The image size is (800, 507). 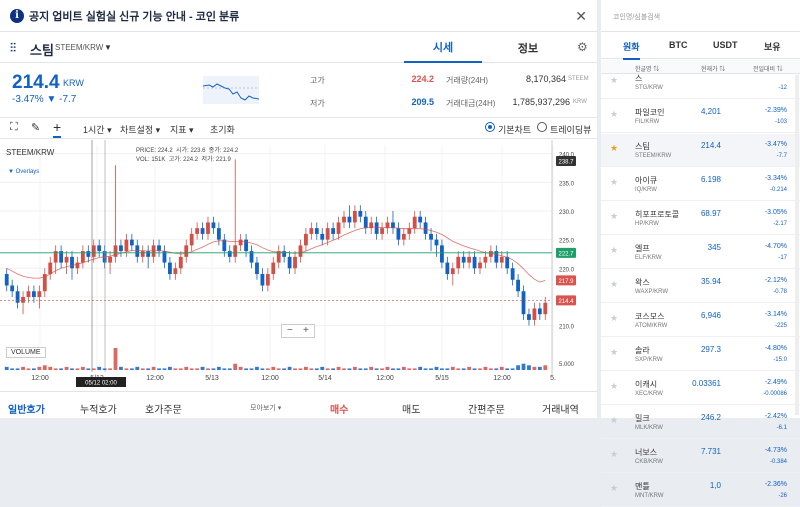 What do you see at coordinates (385, 378) in the screenshot?
I see `x-tick-label: 12:00` at bounding box center [385, 378].